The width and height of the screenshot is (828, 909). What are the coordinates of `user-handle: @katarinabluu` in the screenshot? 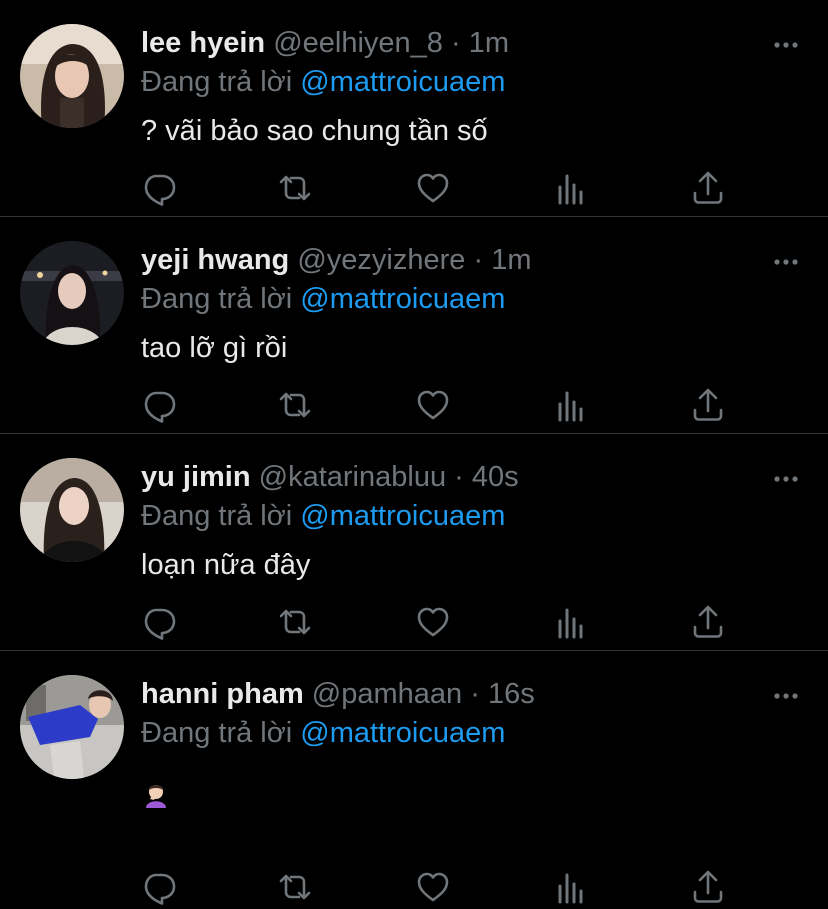 It's located at (352, 477).